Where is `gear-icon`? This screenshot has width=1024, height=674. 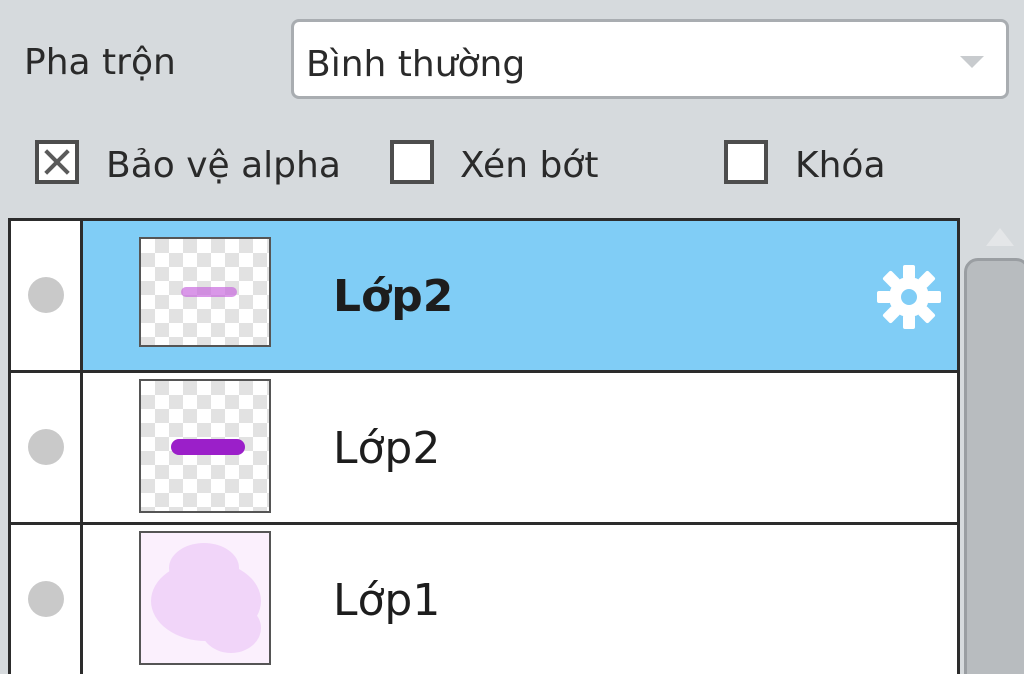 gear-icon is located at coordinates (909, 297).